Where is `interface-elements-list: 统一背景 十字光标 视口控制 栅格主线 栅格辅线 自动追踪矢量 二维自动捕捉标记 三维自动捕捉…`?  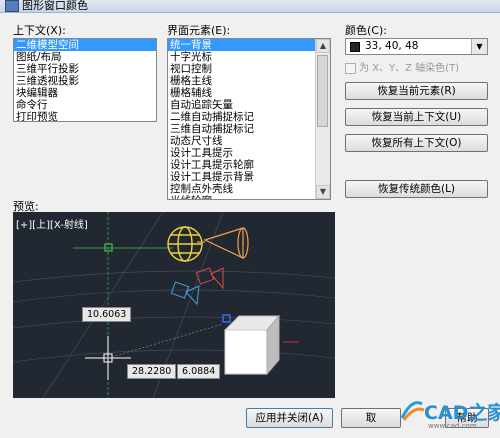
interface-elements-list: 统一背景 十字光标 视口控制 栅格主线 栅格辅线 自动追踪矢量 二维自动捕捉标记 三维自动捕捉… is located at coordinates (249, 119).